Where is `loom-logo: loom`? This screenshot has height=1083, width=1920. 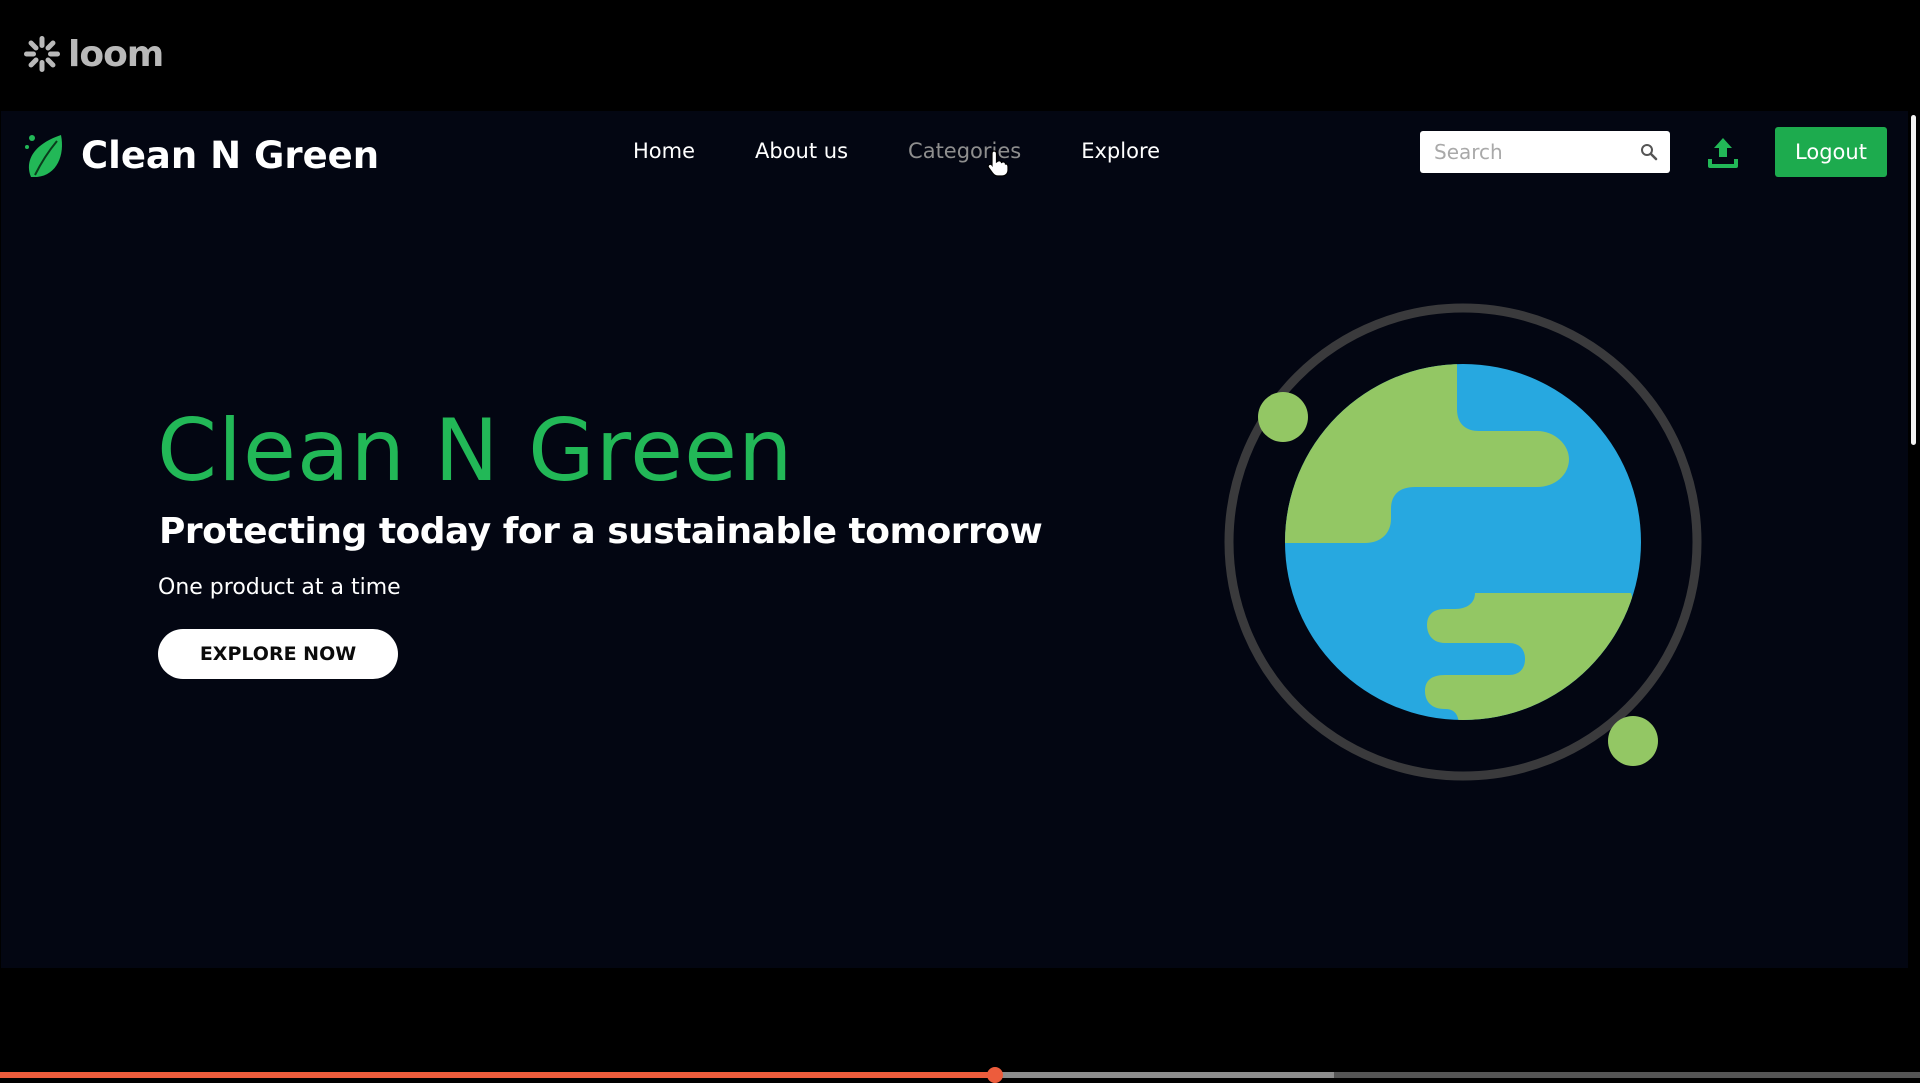 loom-logo: loom is located at coordinates (93, 54).